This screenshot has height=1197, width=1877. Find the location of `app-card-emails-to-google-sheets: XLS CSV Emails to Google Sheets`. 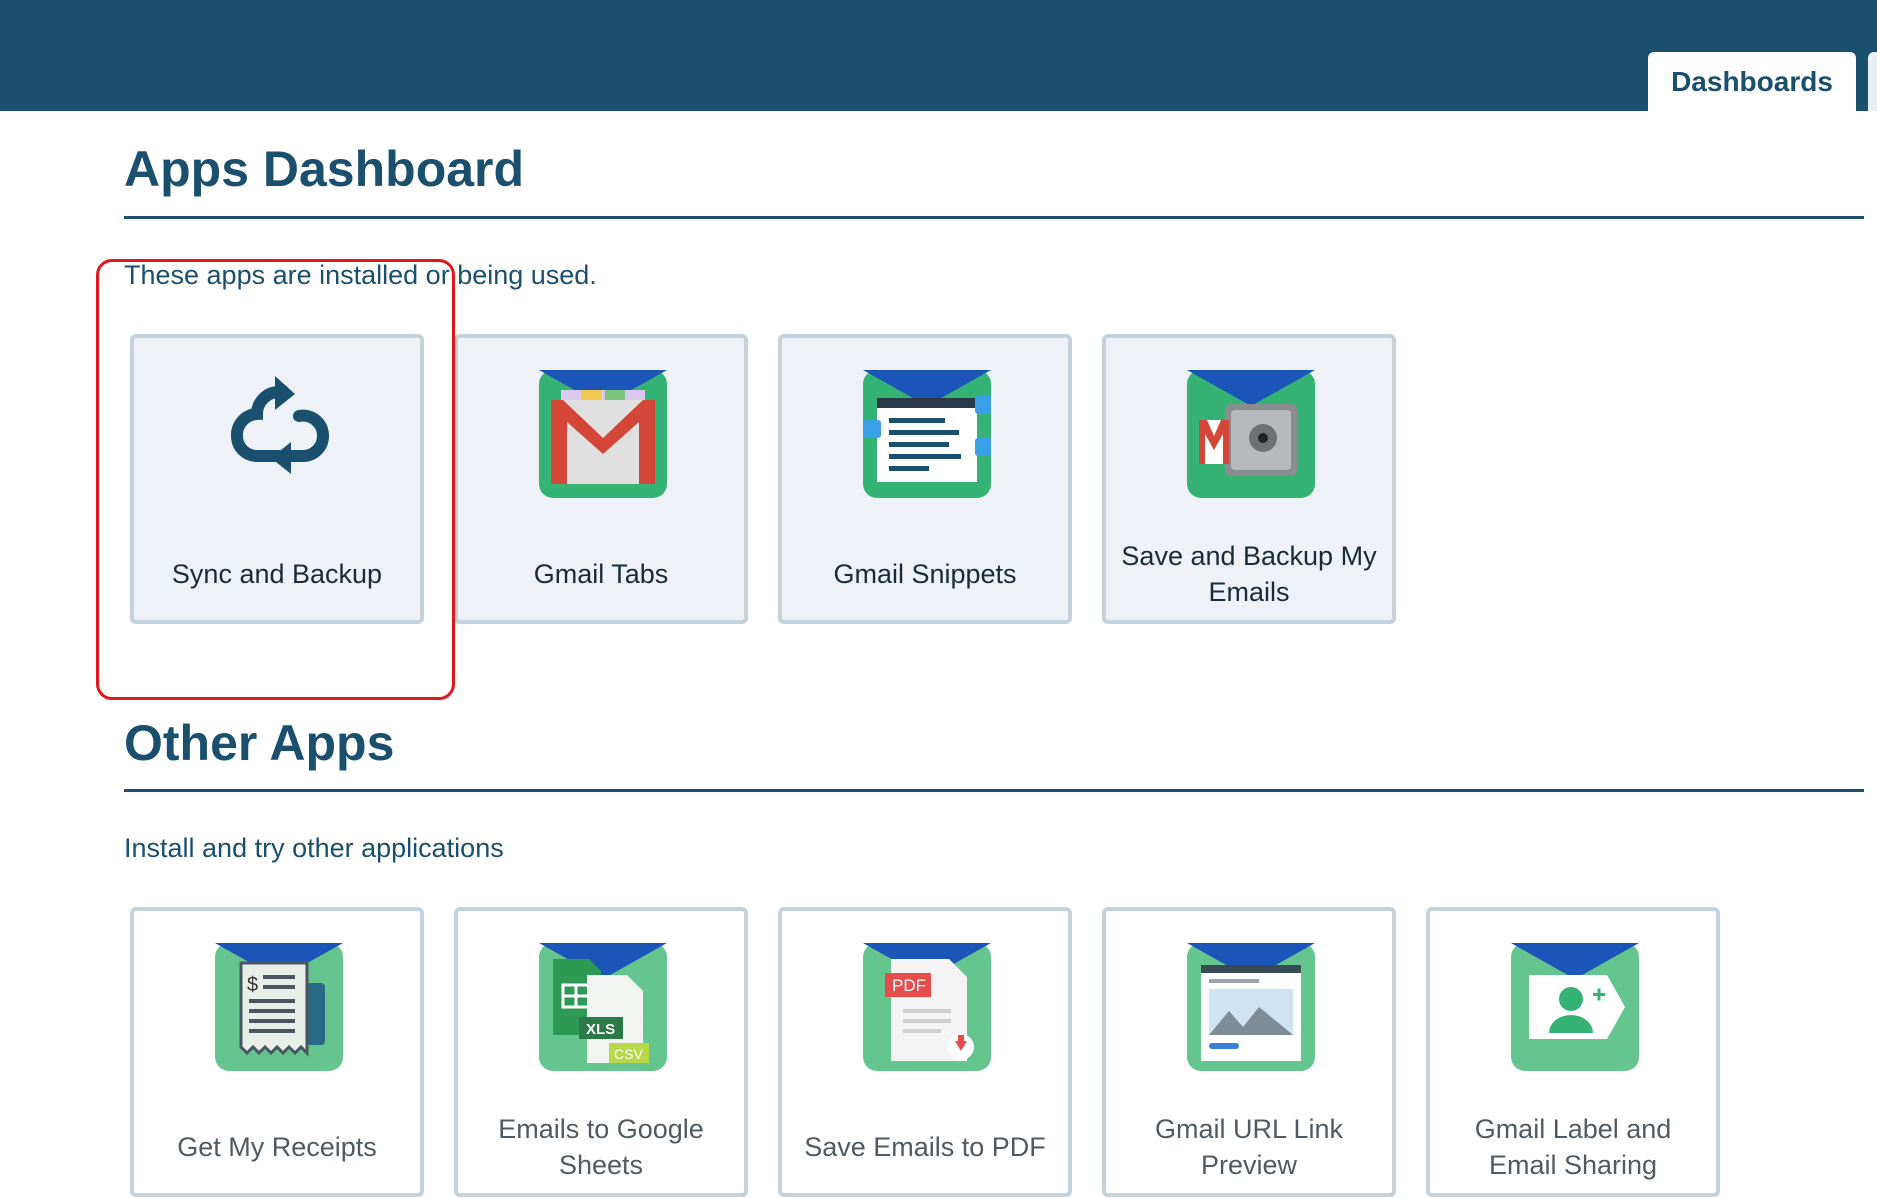

app-card-emails-to-google-sheets: XLS CSV Emails to Google Sheets is located at coordinates (601, 1052).